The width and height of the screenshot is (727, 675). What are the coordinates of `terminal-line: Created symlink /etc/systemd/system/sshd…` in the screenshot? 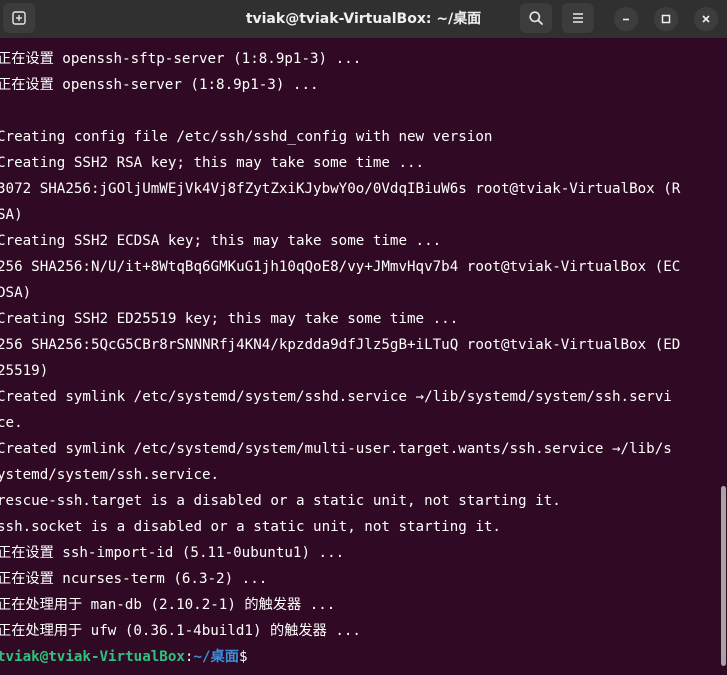 It's located at (336, 397).